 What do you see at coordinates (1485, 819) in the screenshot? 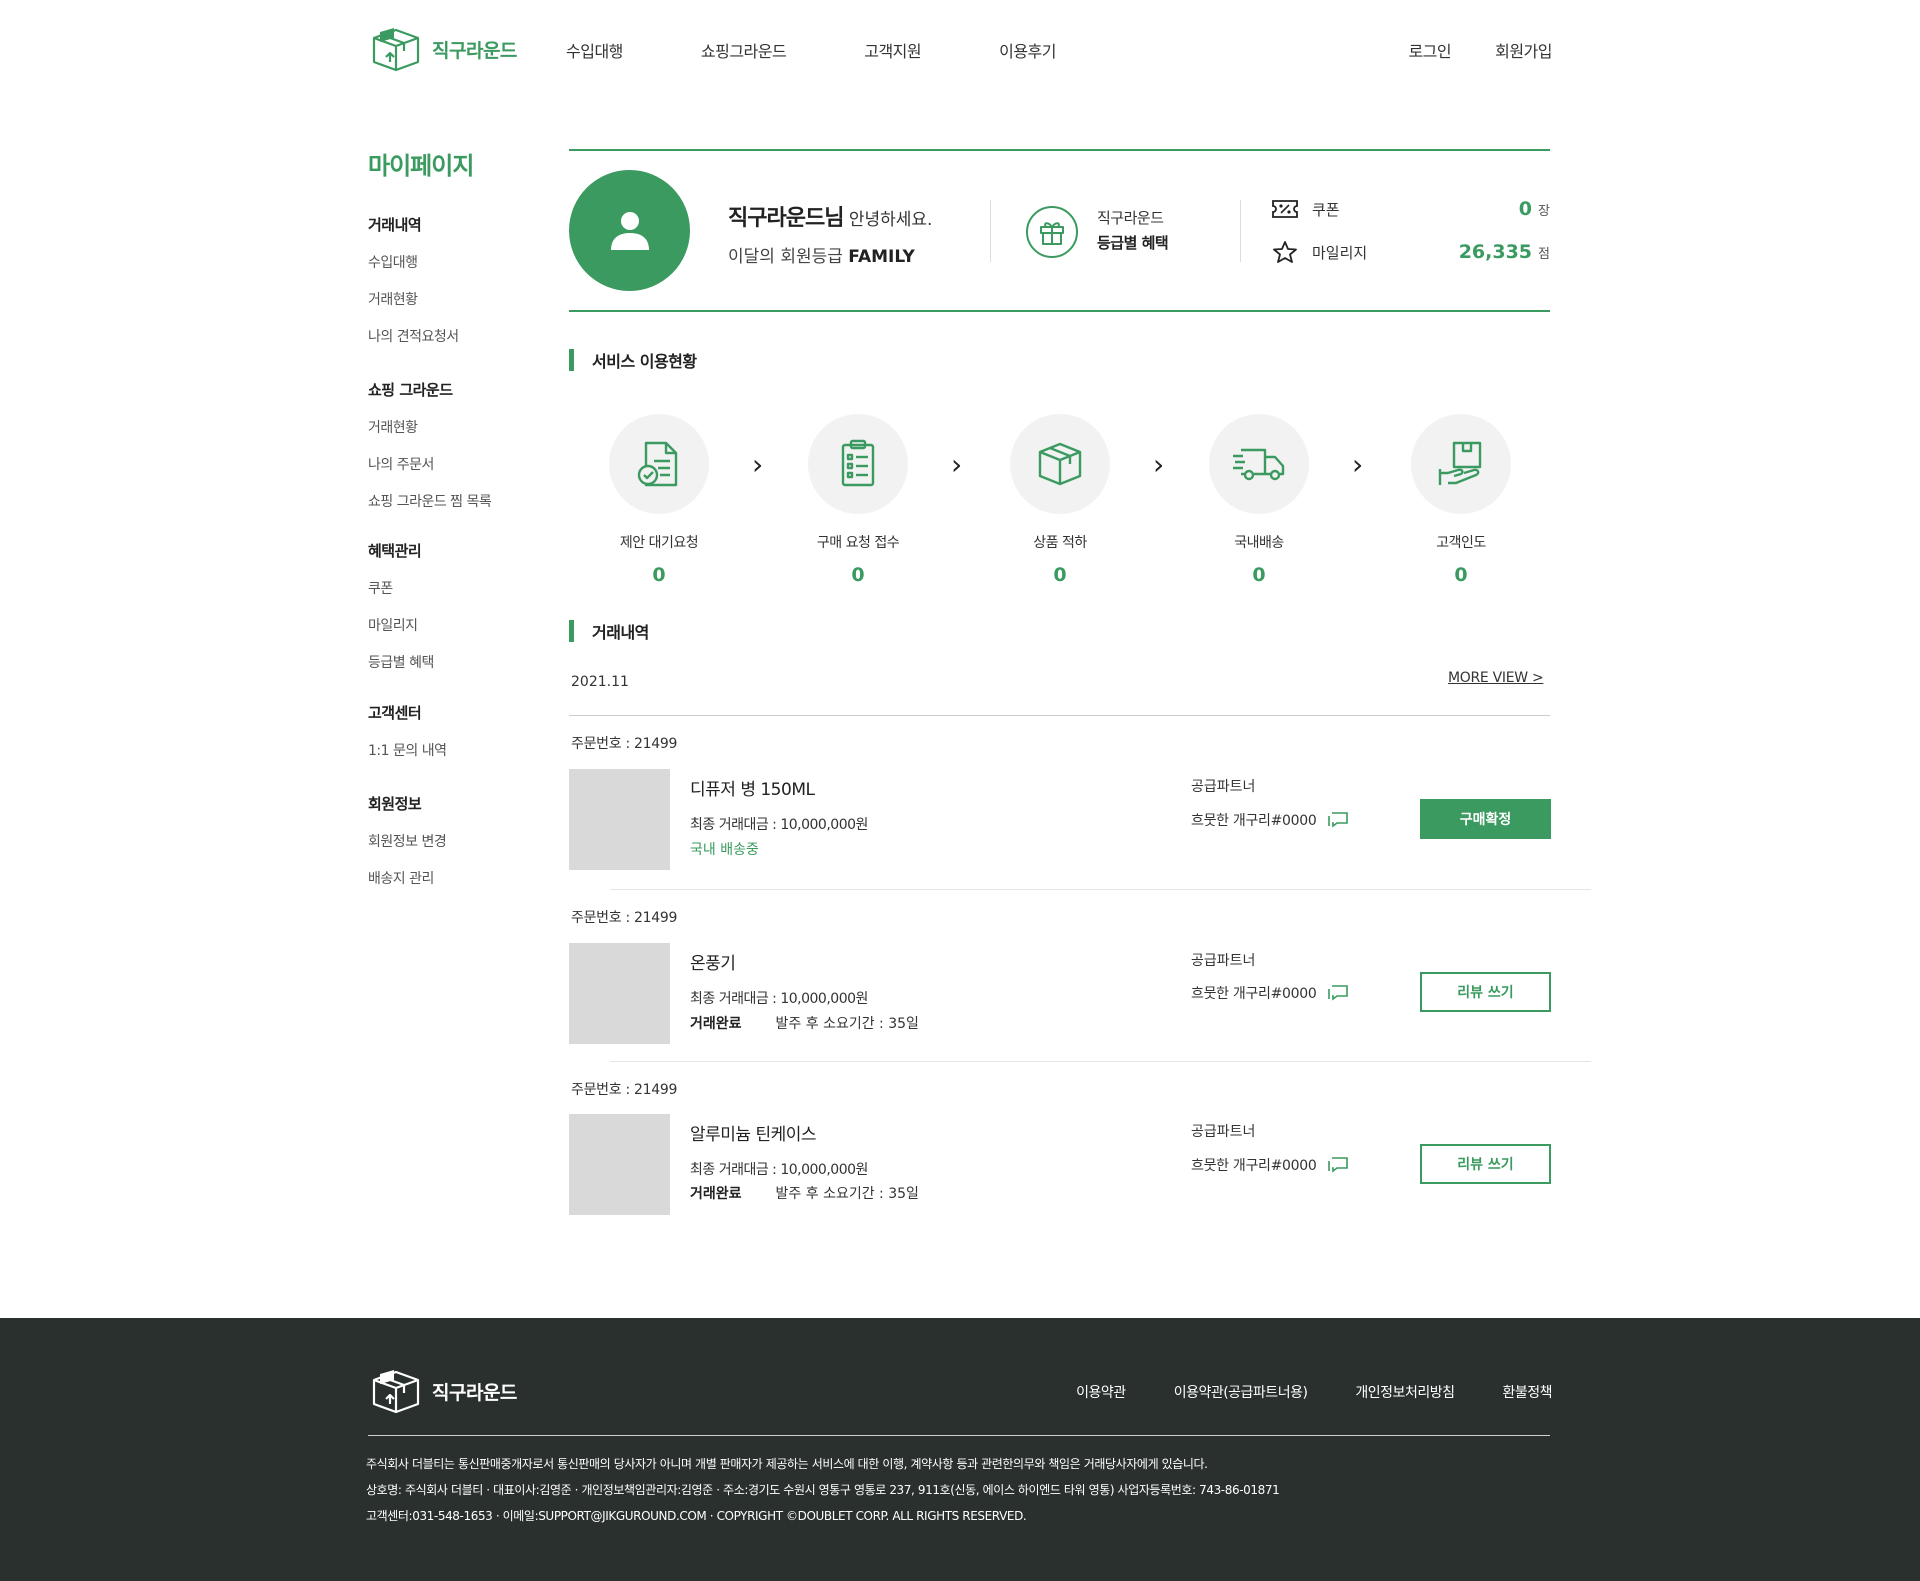
I see `confirm-purchase-button: 구매확정` at bounding box center [1485, 819].